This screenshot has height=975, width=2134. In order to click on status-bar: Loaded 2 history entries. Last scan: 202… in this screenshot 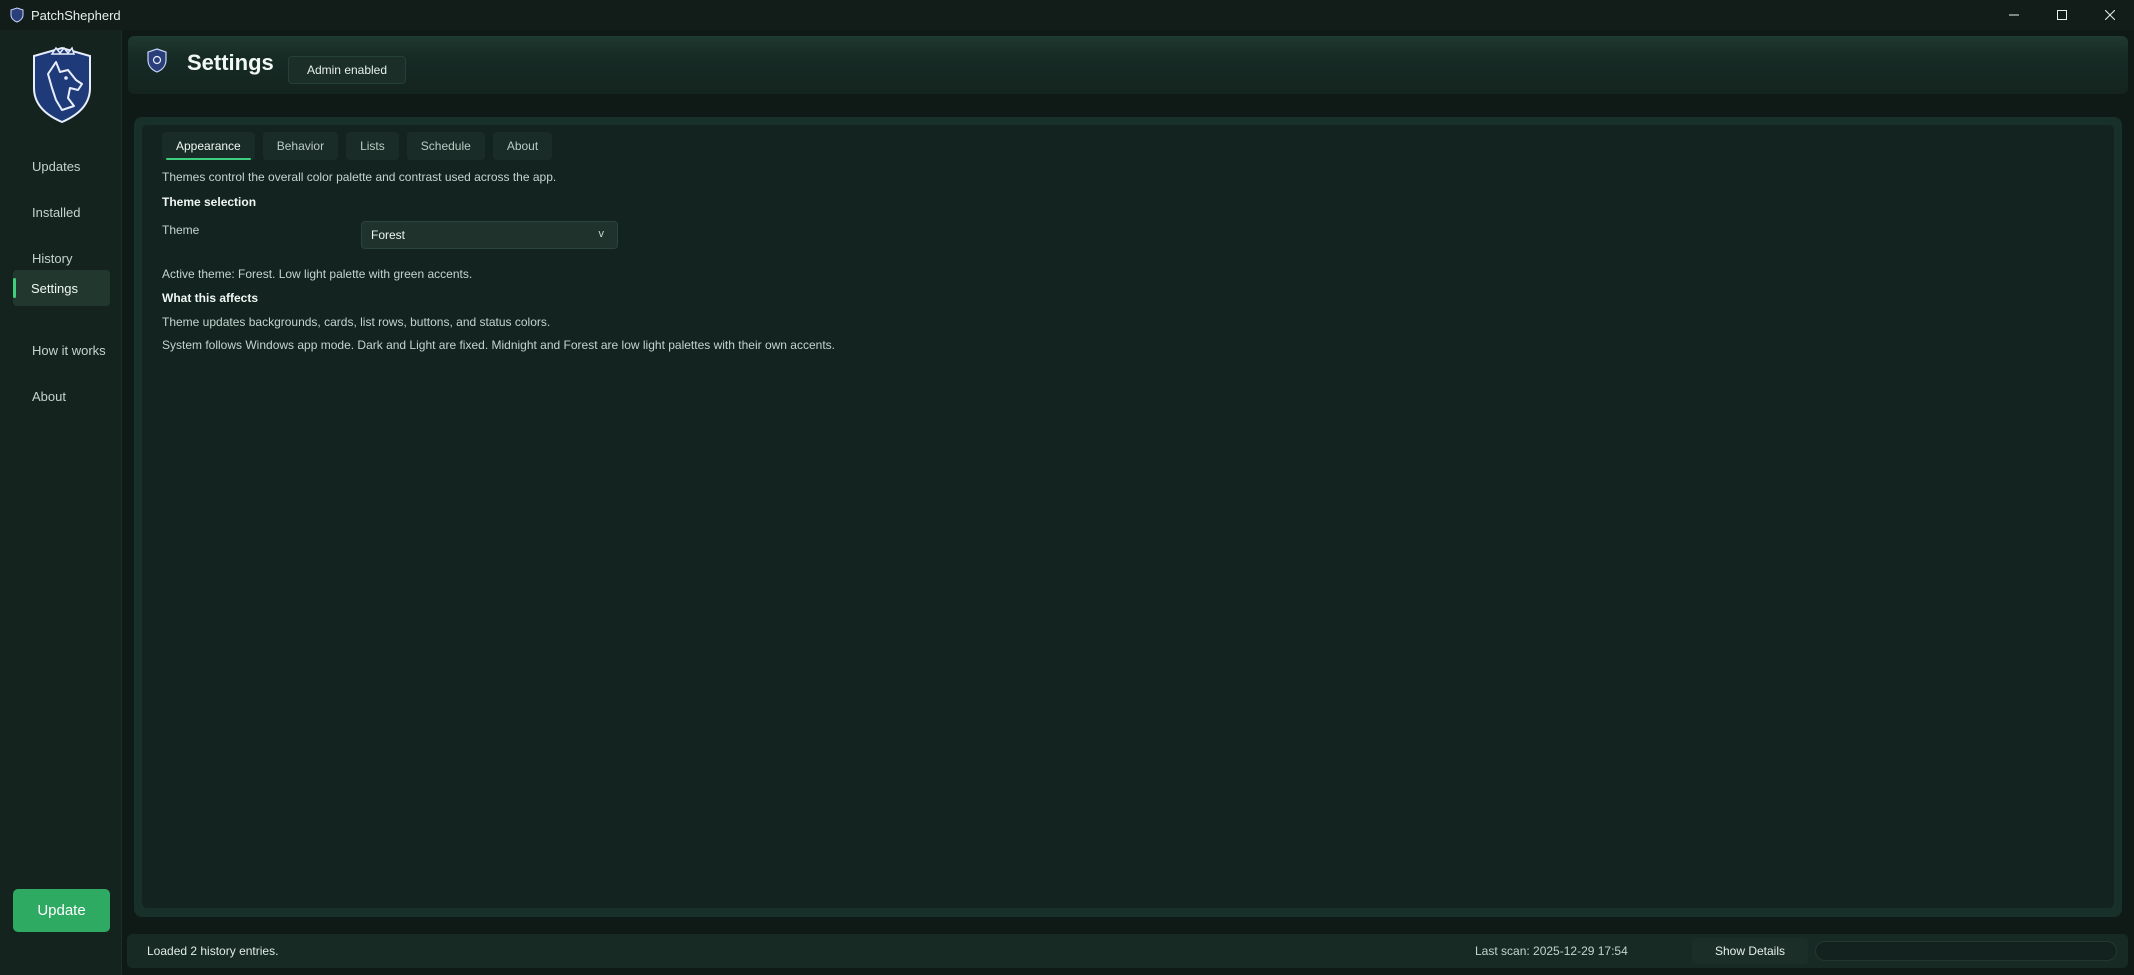, I will do `click(1127, 951)`.